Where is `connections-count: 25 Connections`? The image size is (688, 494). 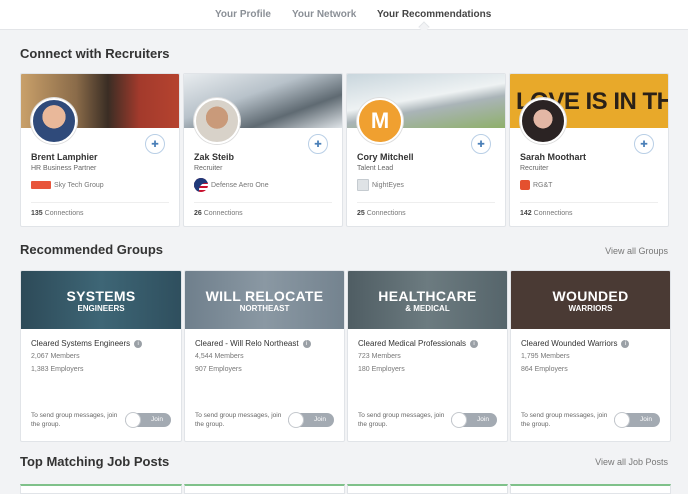 connections-count: 25 Connections is located at coordinates (381, 213).